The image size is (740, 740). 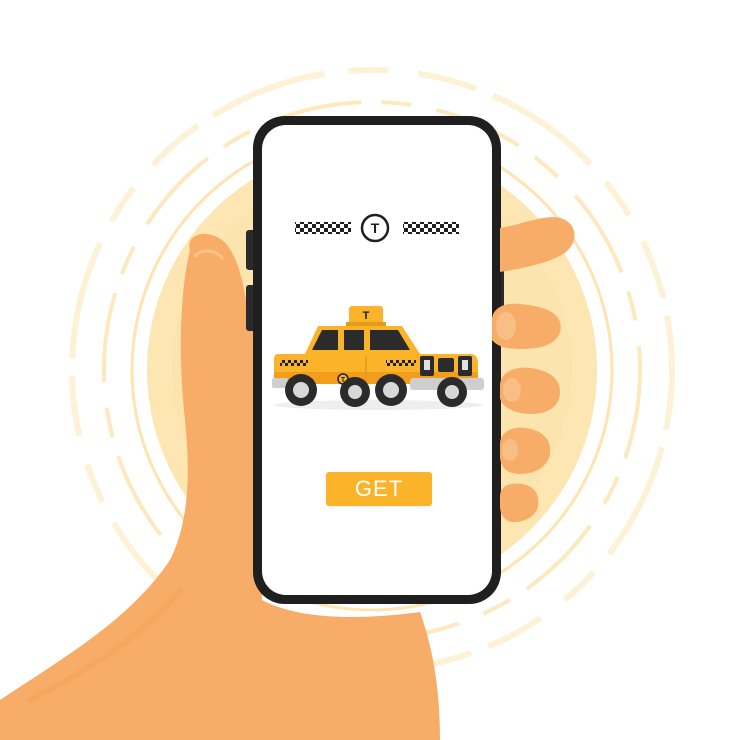 I want to click on front-wheel, so click(x=391, y=390).